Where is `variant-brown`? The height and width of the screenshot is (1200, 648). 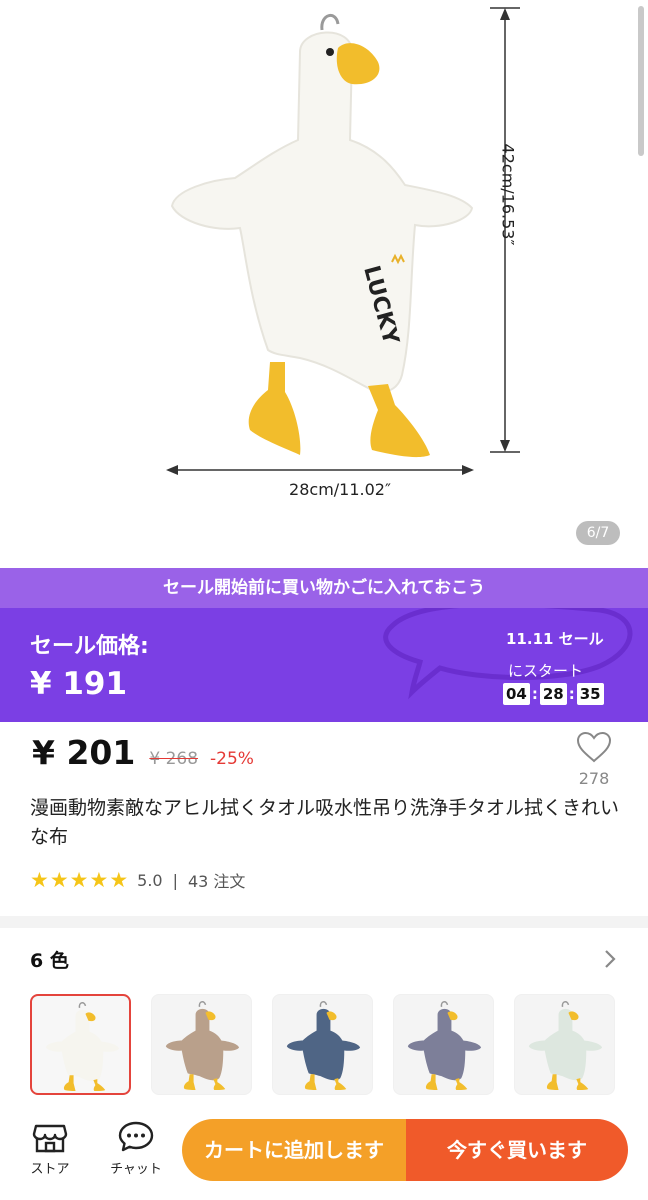
variant-brown is located at coordinates (201, 1044).